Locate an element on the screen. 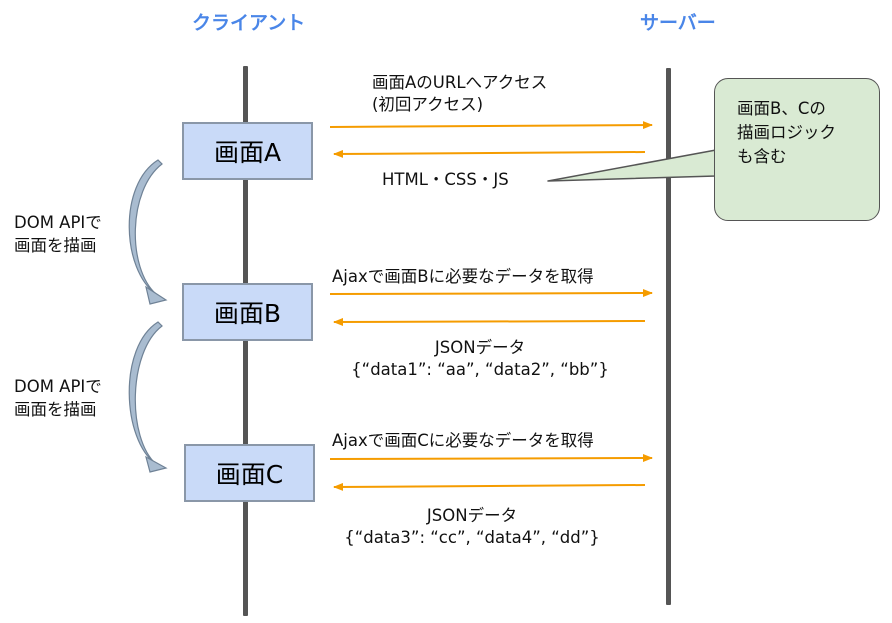 The height and width of the screenshot is (623, 892). request-arrow-c is located at coordinates (491, 458).